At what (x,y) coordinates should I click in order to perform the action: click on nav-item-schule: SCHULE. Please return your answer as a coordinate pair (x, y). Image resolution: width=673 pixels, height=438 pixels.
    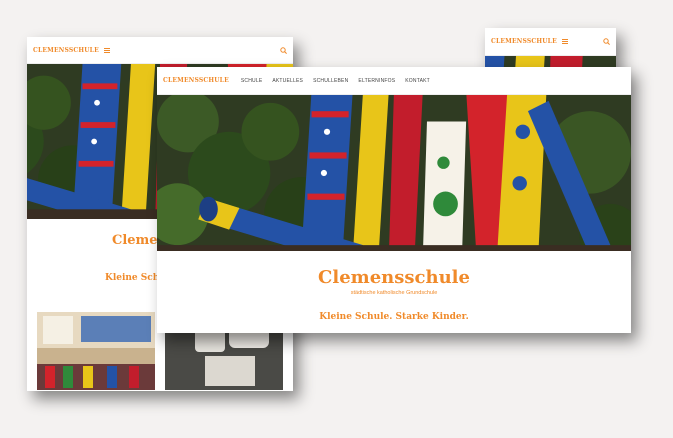
    Looking at the image, I should click on (251, 81).